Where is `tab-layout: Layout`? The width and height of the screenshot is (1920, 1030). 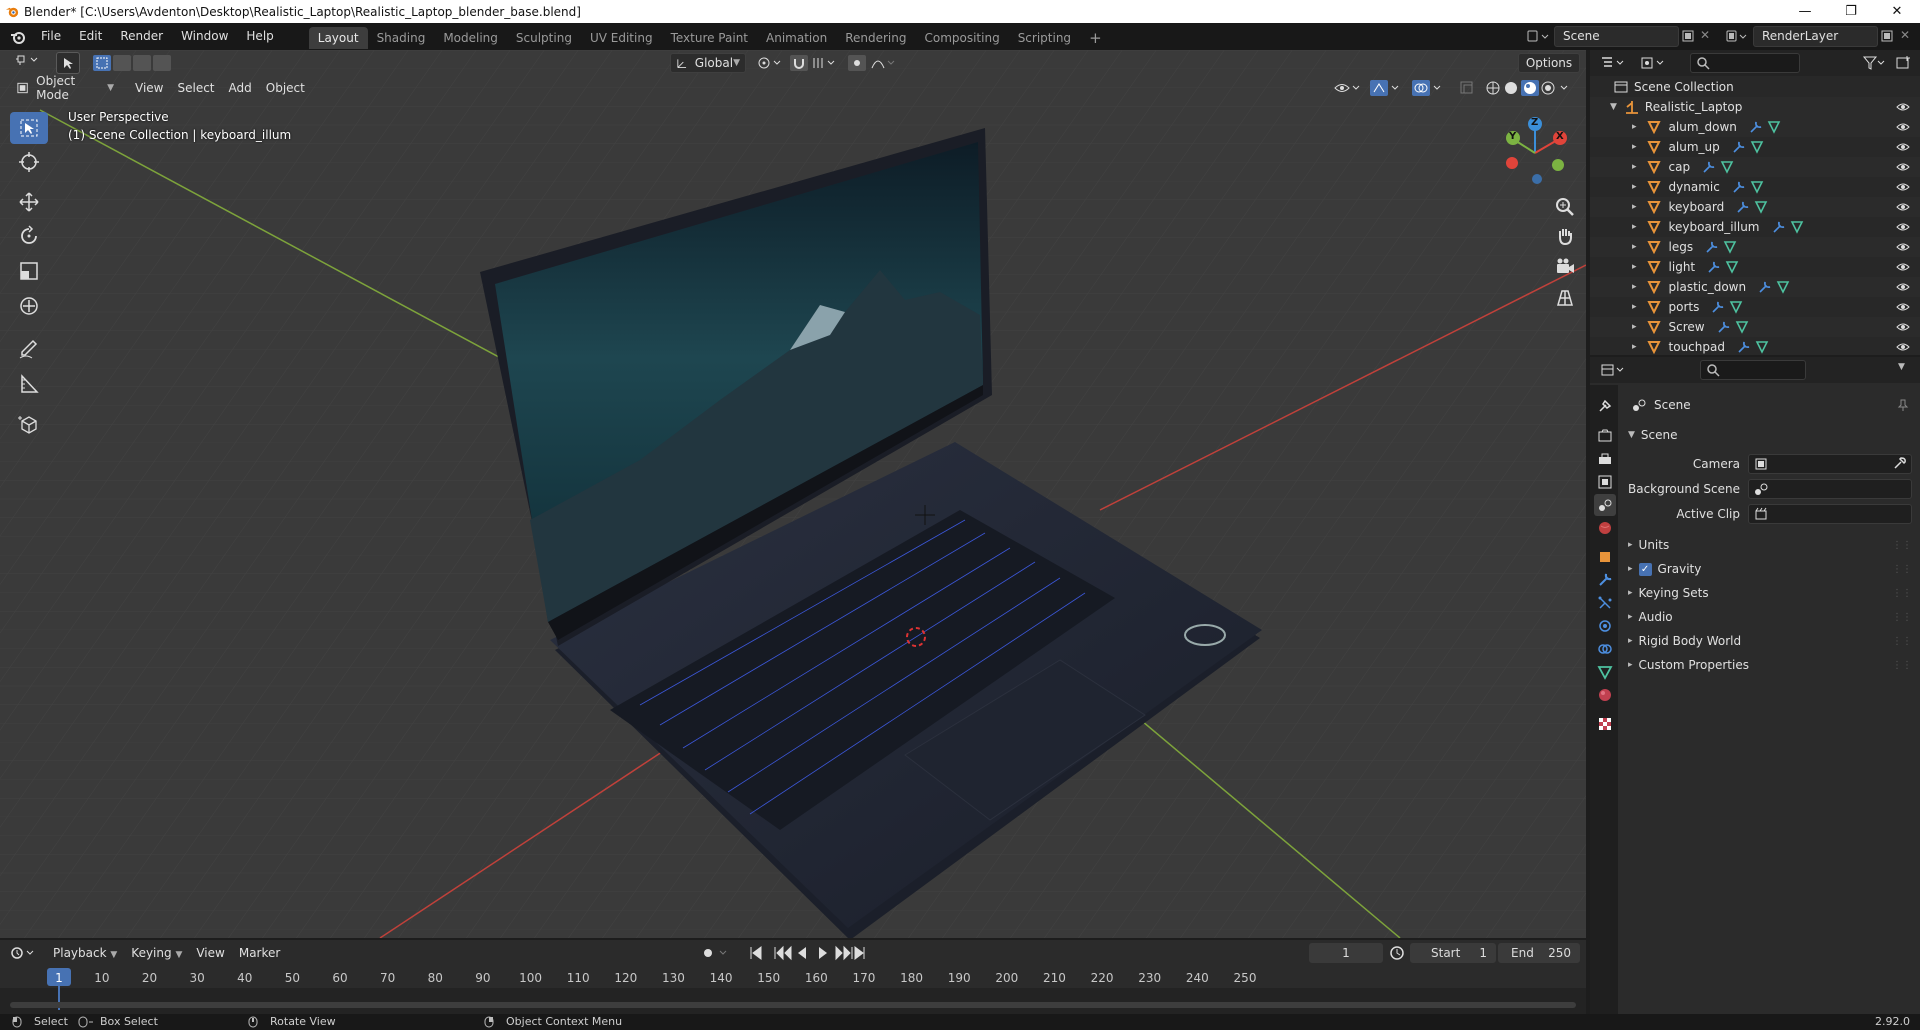 tab-layout: Layout is located at coordinates (338, 37).